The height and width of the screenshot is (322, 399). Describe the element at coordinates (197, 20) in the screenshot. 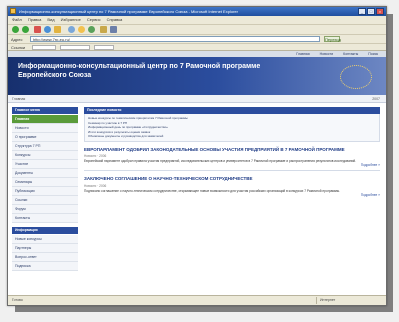

I see `menu-bar: Файл Правка Вид Избранное Сервис Справка` at that location.